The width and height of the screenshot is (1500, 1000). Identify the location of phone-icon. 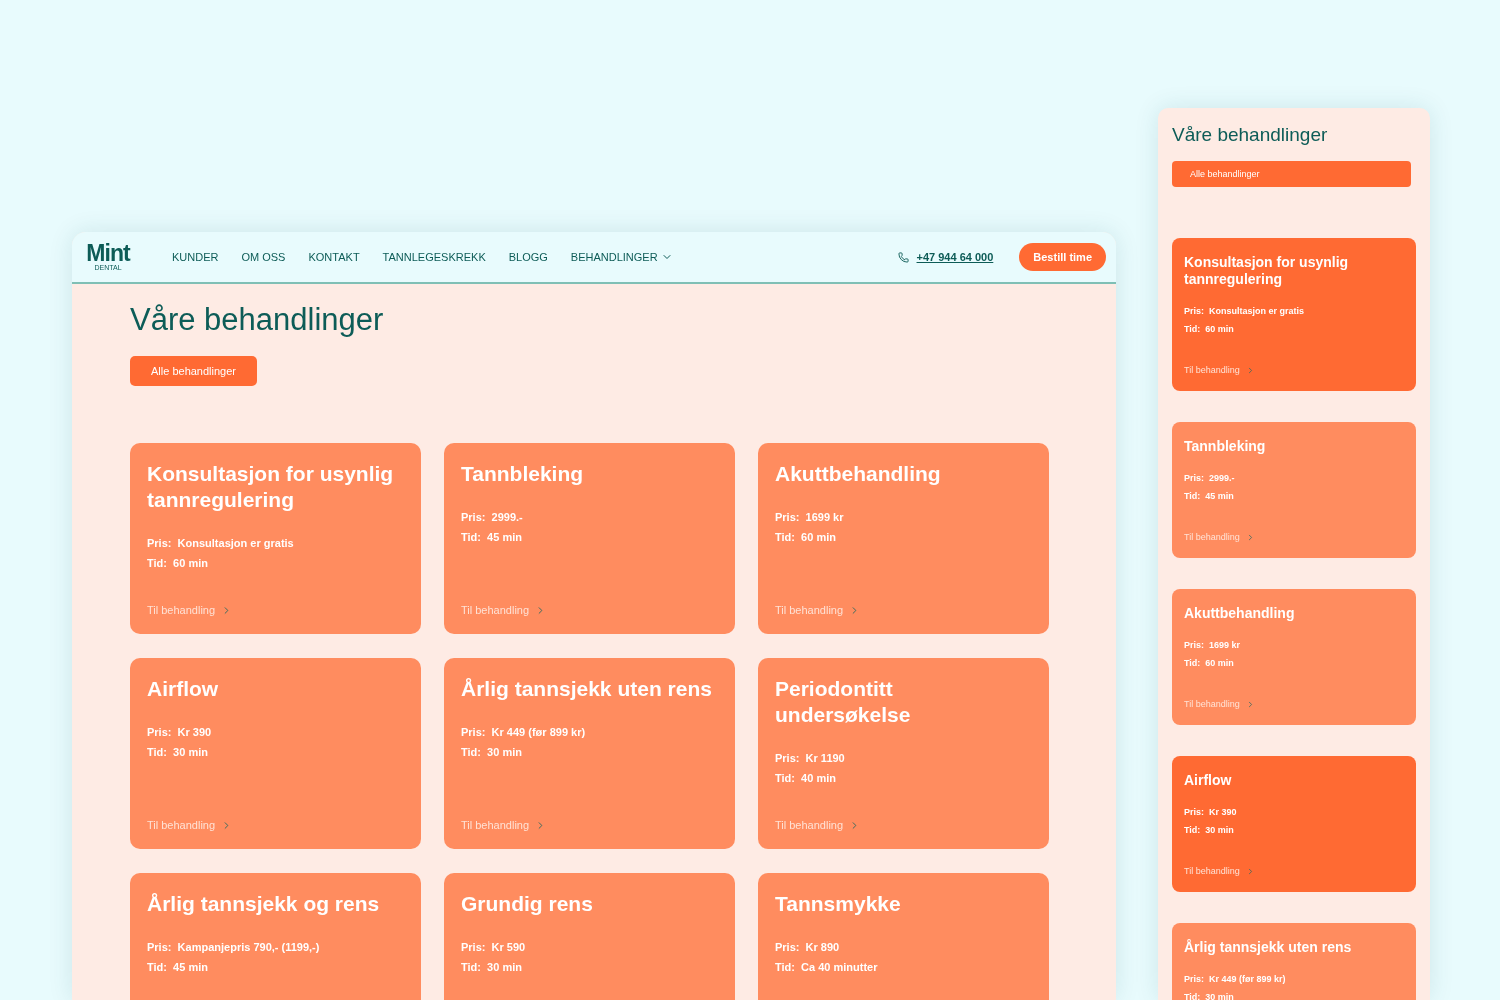
(903, 257).